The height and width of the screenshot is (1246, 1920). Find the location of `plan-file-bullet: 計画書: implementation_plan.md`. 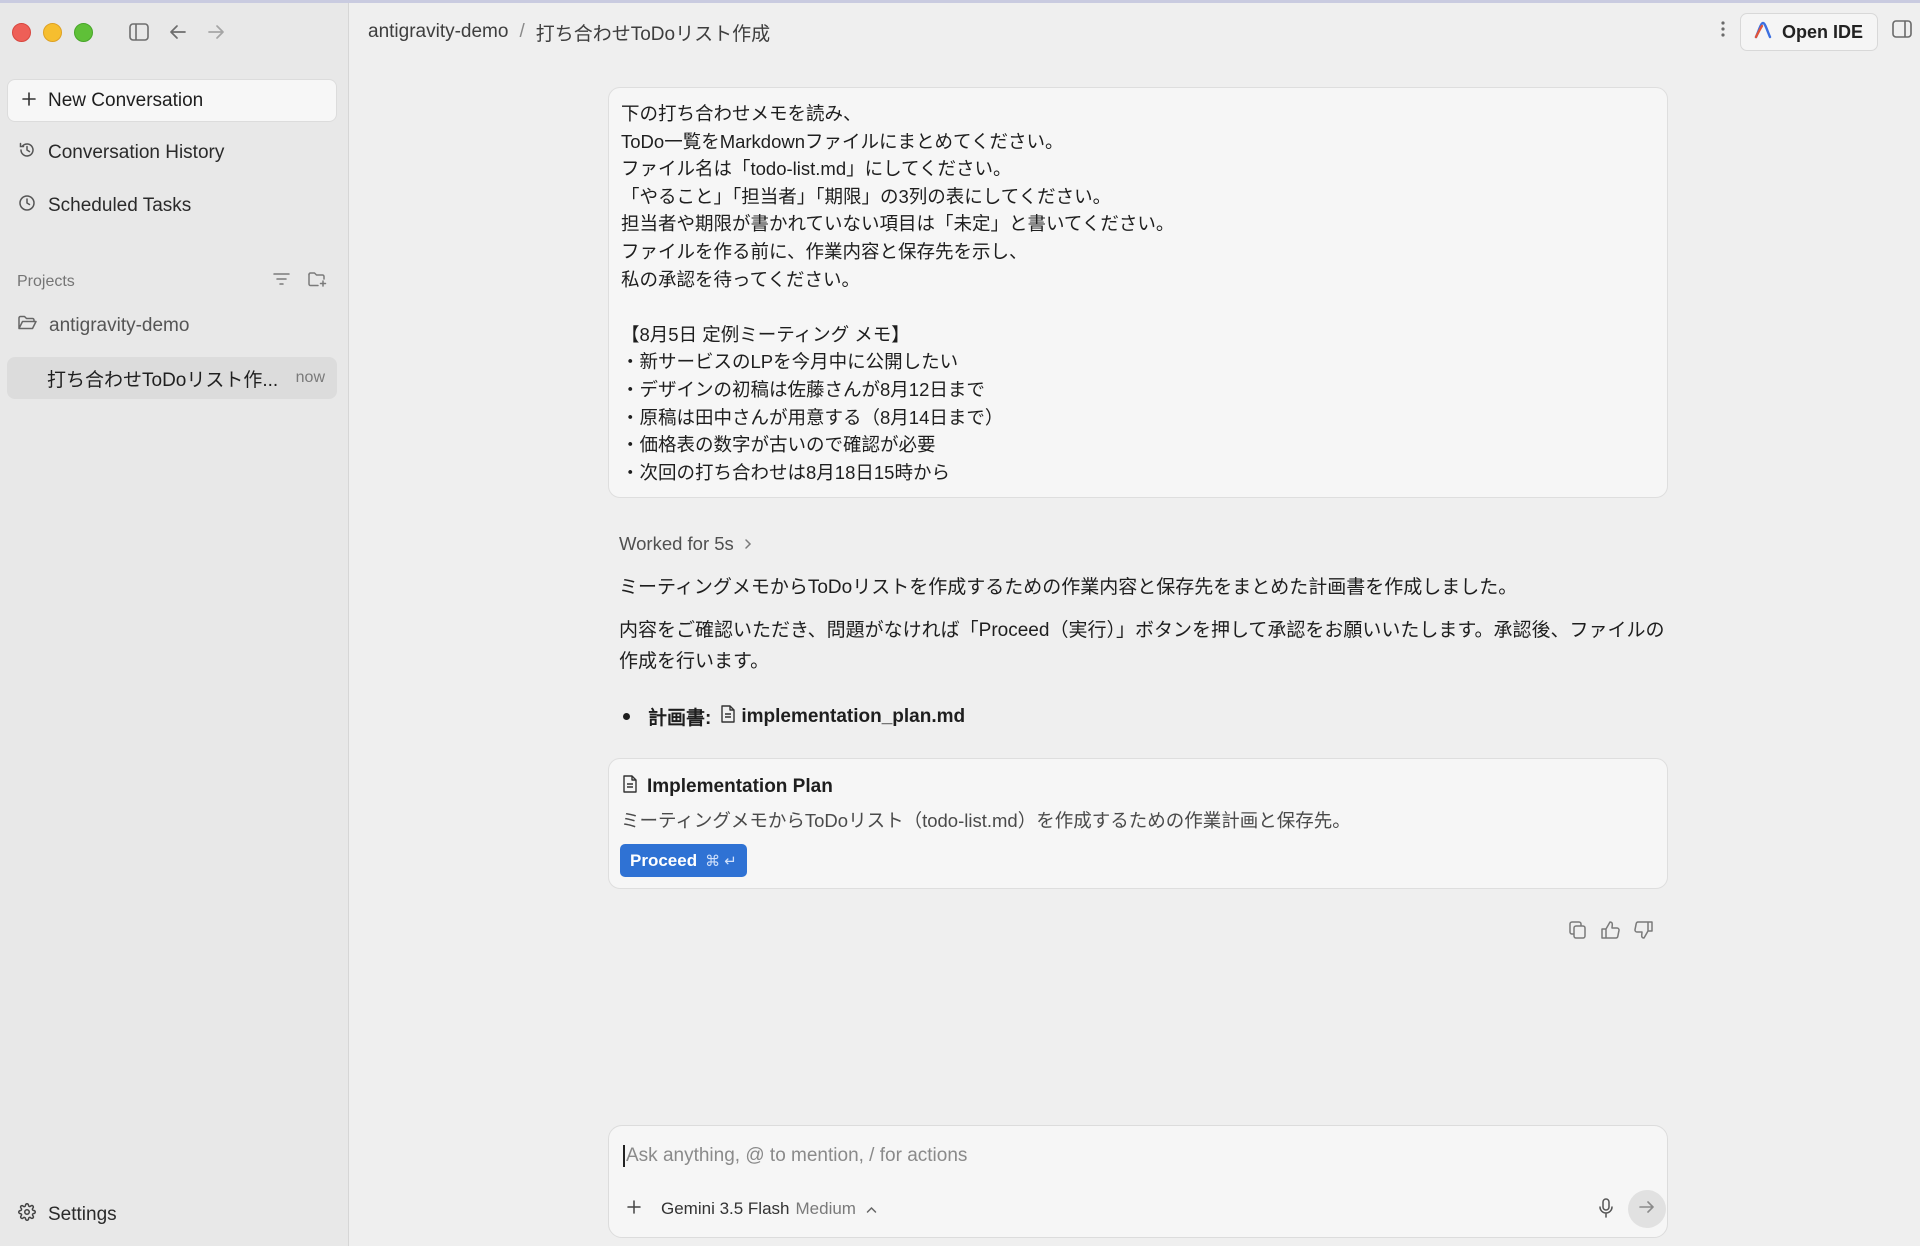

plan-file-bullet: 計画書: implementation_plan.md is located at coordinates (794, 716).